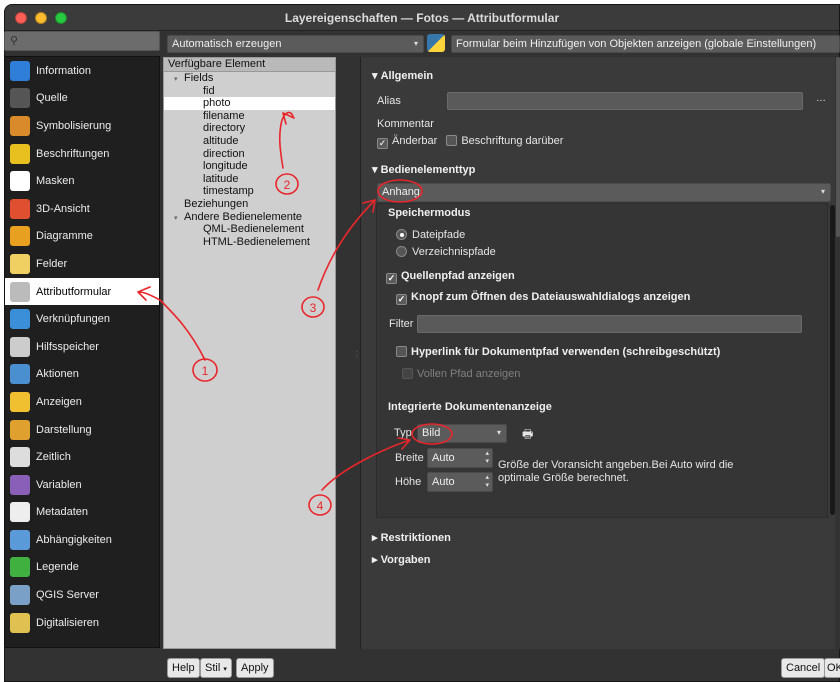 This screenshot has height=682, width=840. I want to click on tree-field-item: longitude, so click(249, 166).